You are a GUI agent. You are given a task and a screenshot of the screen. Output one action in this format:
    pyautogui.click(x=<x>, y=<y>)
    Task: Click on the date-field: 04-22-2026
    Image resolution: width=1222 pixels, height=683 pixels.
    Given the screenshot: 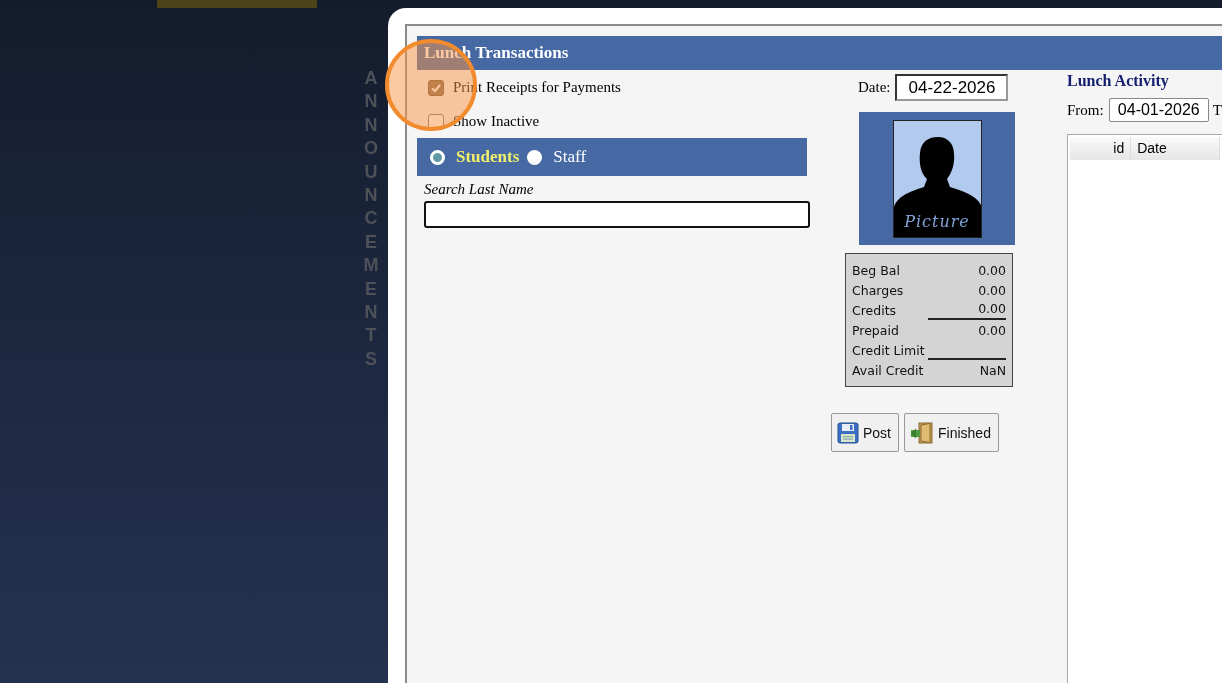 What is the action you would take?
    pyautogui.click(x=952, y=87)
    